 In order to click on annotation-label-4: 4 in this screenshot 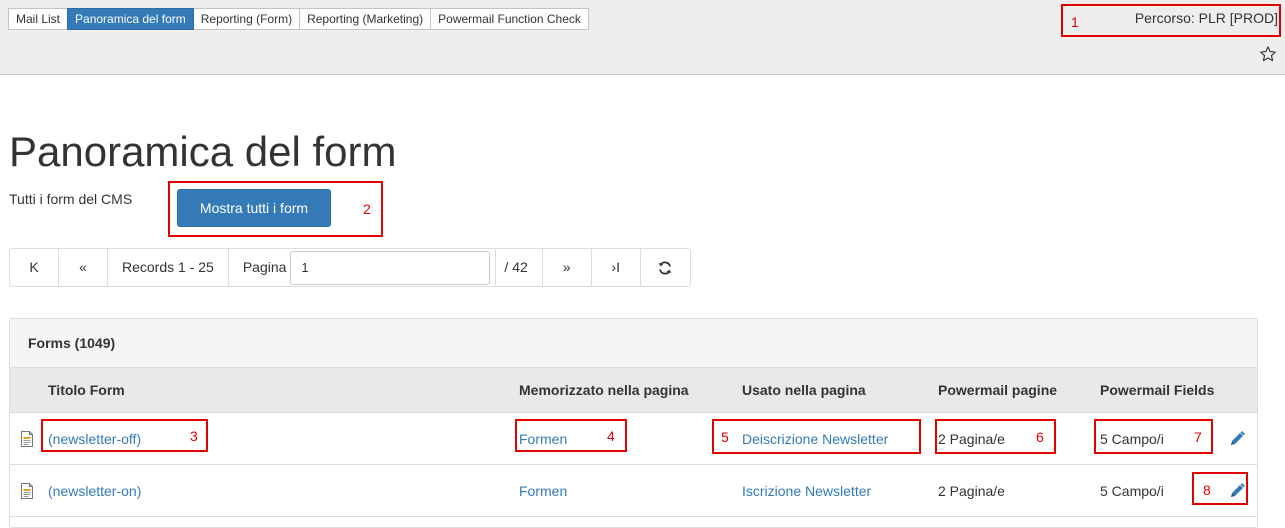, I will do `click(611, 436)`.